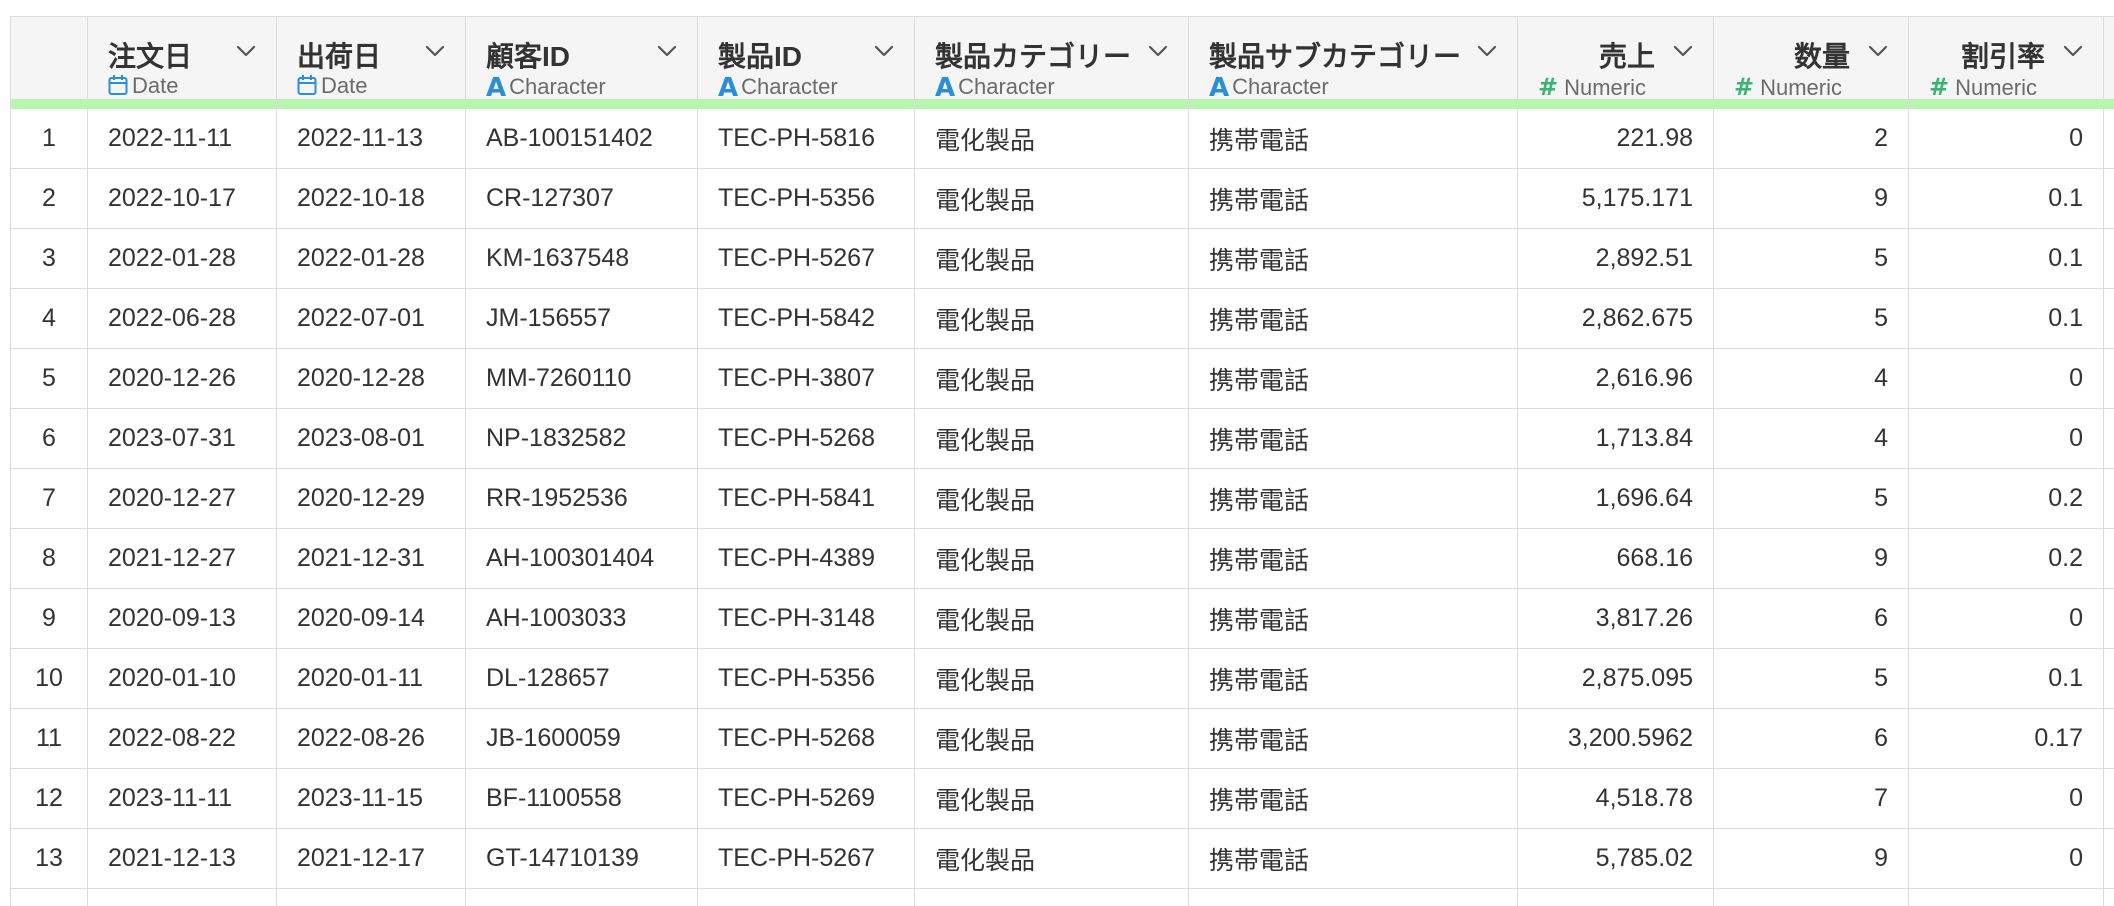 The image size is (2114, 906). I want to click on table-cell: 2020-12-29, so click(371, 498).